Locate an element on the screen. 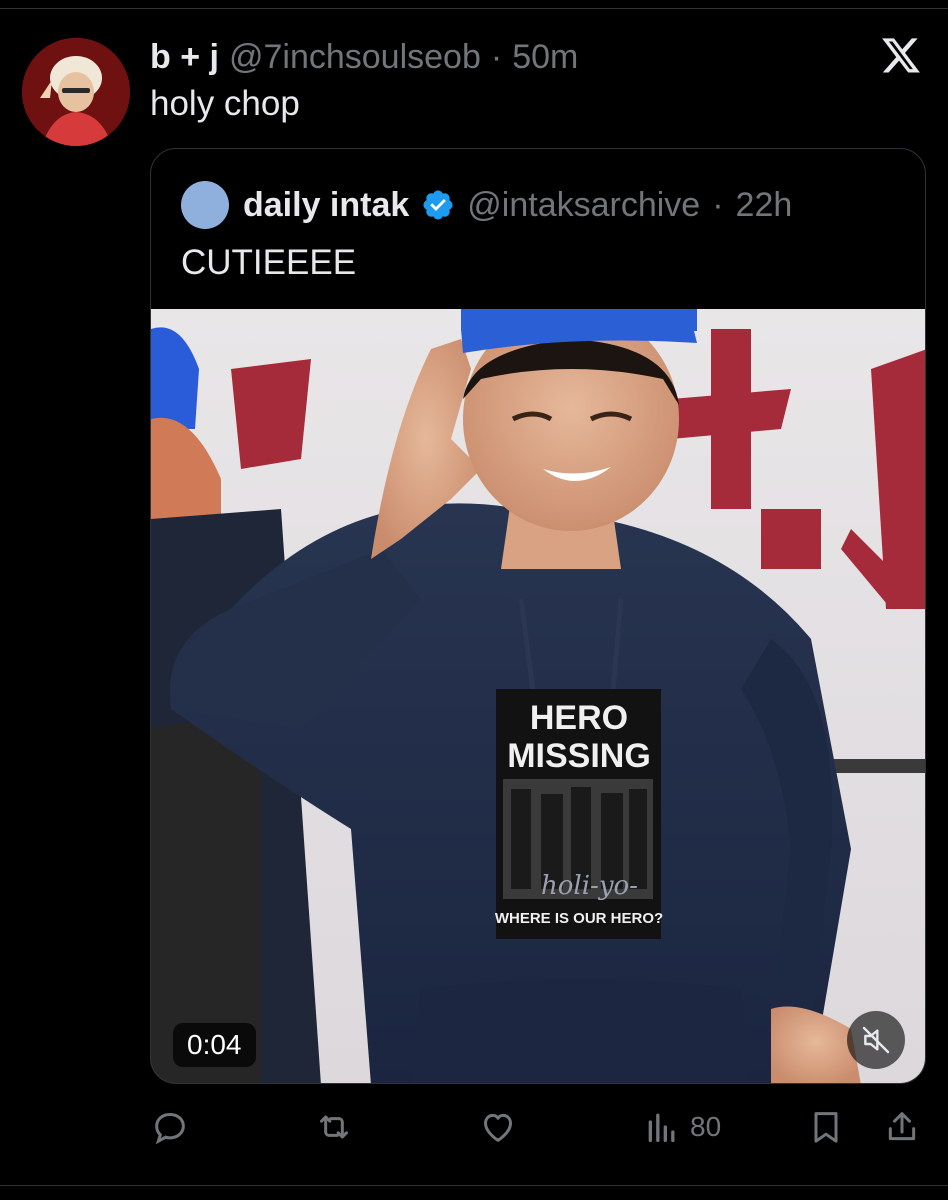 This screenshot has height=1200, width=948. author-avatar is located at coordinates (76, 92).